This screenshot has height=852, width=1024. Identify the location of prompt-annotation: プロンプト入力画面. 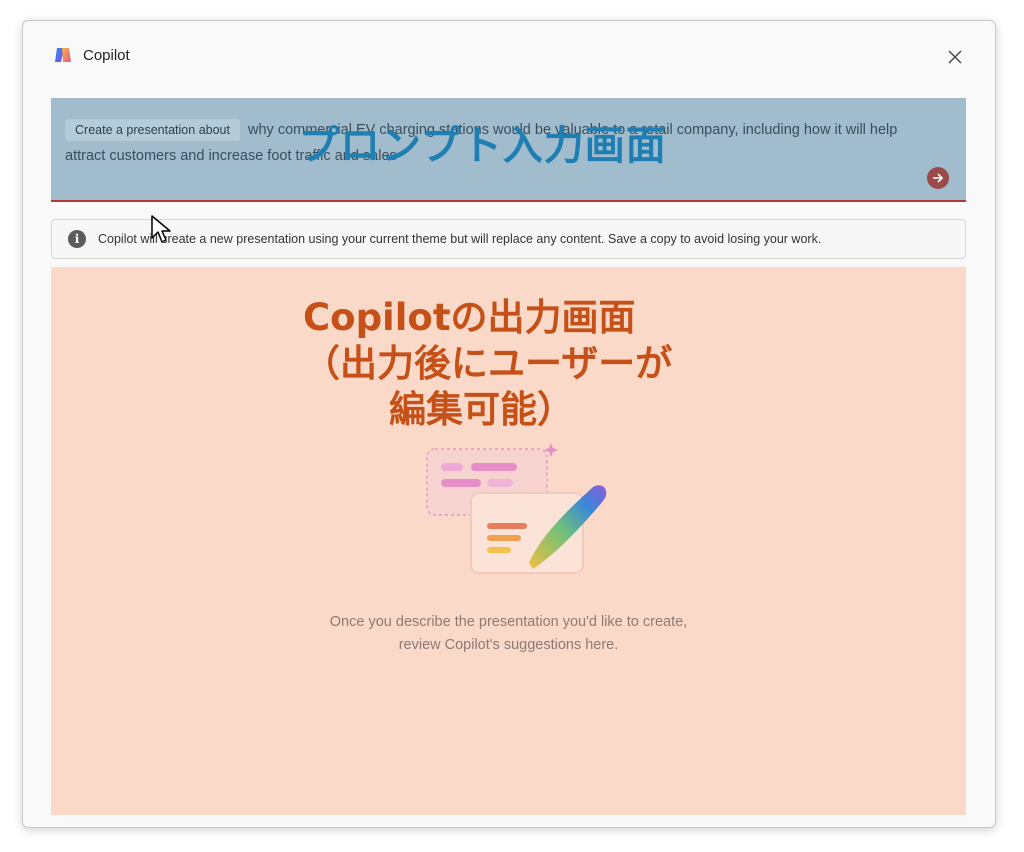
(483, 146).